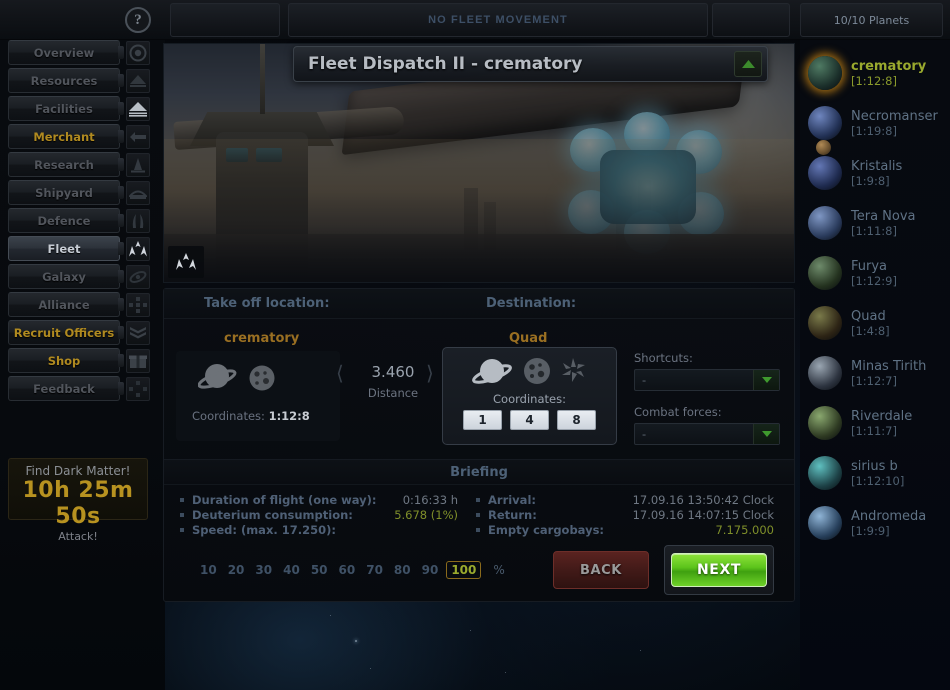  What do you see at coordinates (498, 20) in the screenshot?
I see `fleet-movement-indicator: NO FLEET MOVEMENT` at bounding box center [498, 20].